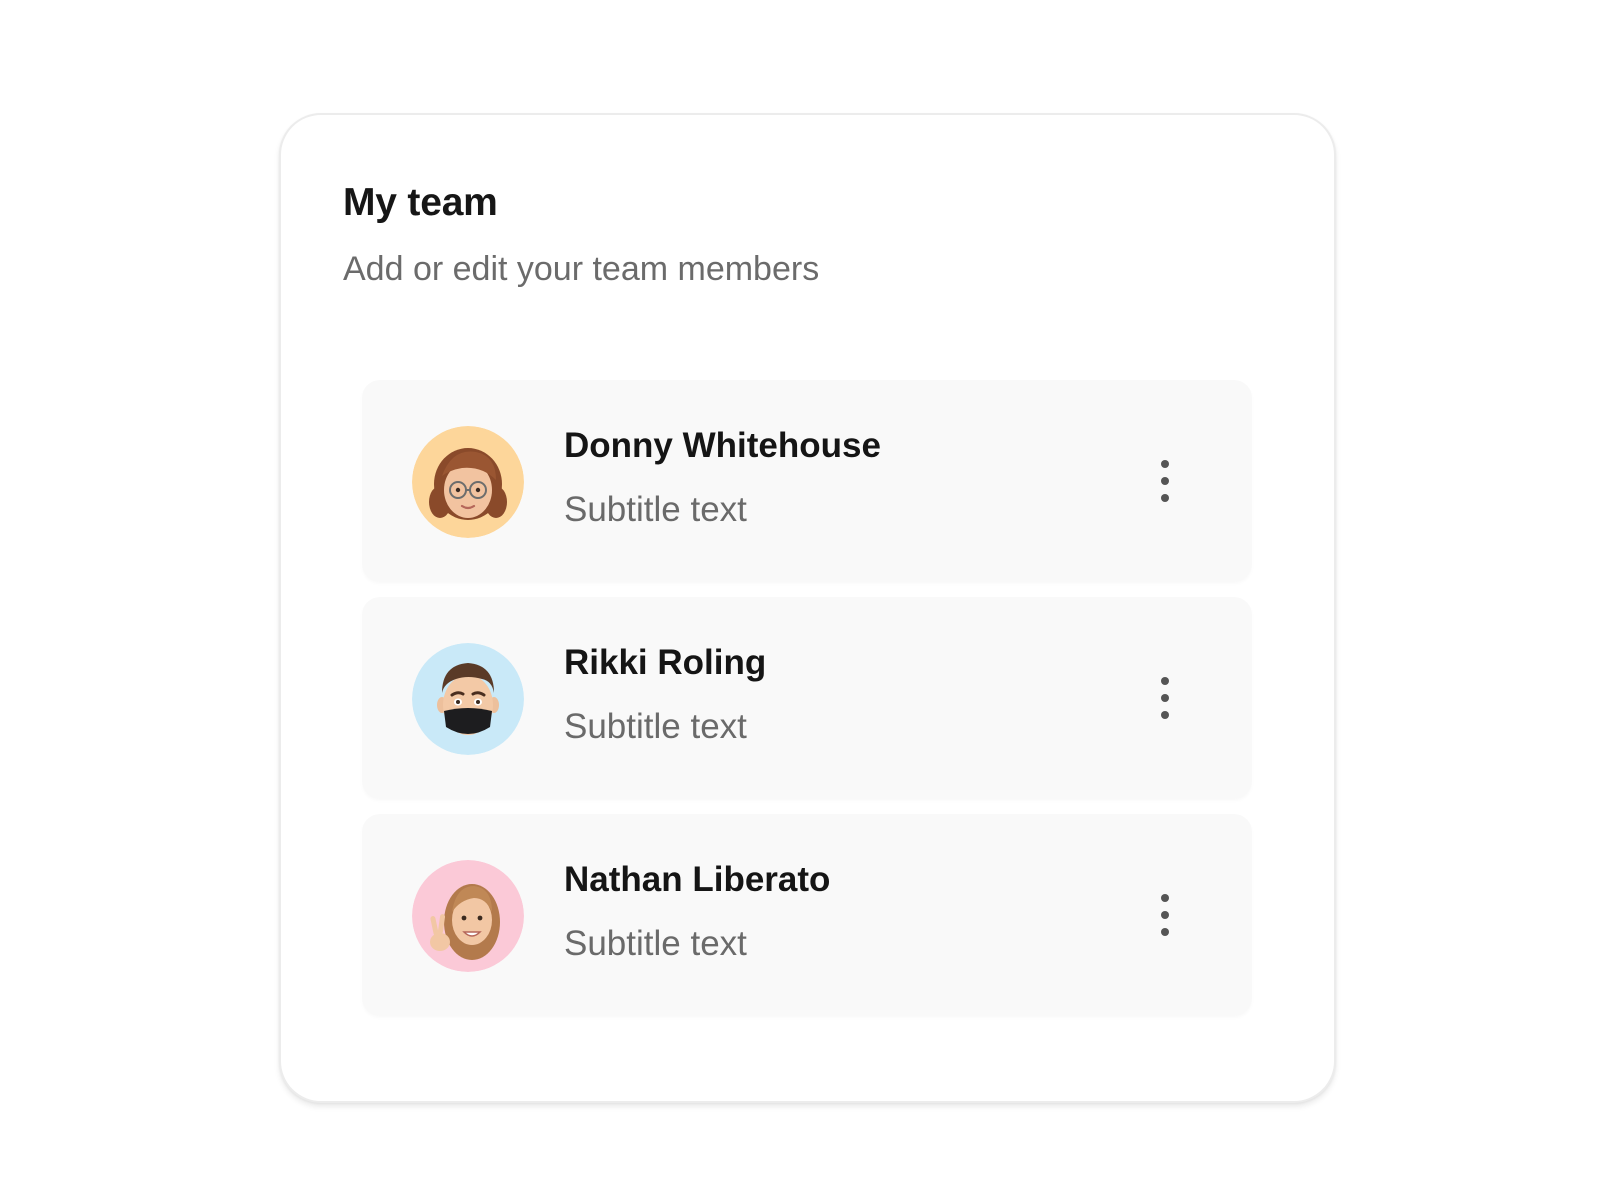 Image resolution: width=1600 pixels, height=1200 pixels. I want to click on card-subtitle: Add or edit your team members, so click(581, 269).